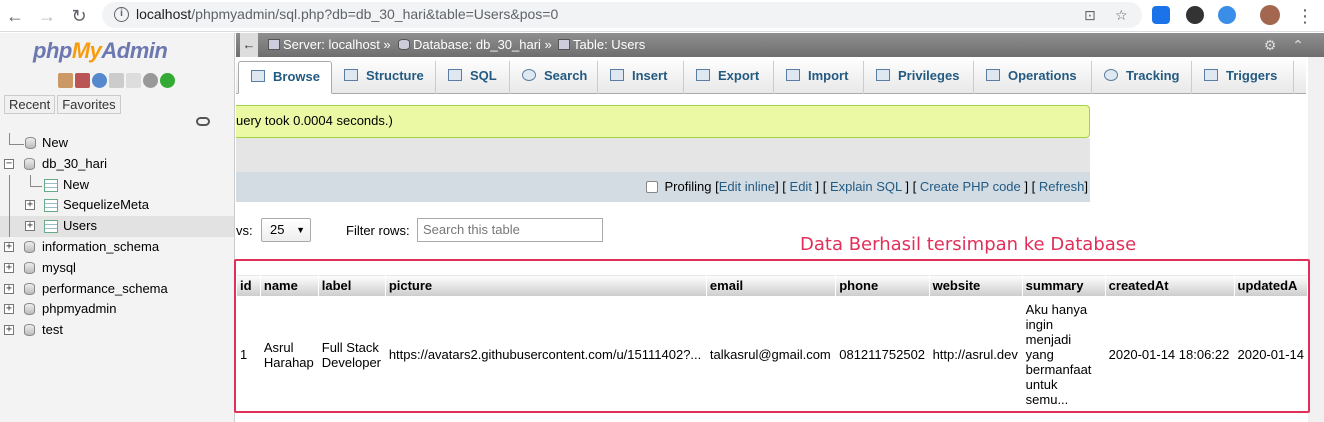 This screenshot has width=1324, height=422. What do you see at coordinates (289, 354) in the screenshot?
I see `cell-name: Asrul Harahap` at bounding box center [289, 354].